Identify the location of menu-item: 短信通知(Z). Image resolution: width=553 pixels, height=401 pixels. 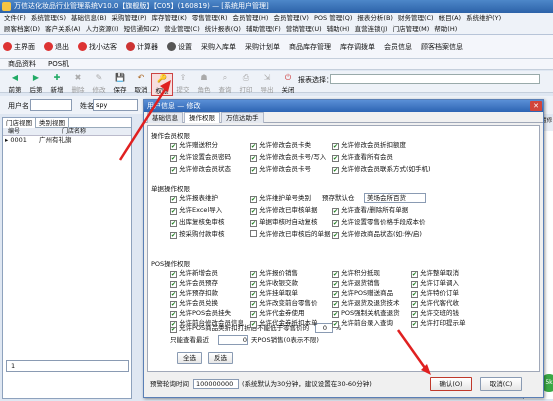
(142, 29).